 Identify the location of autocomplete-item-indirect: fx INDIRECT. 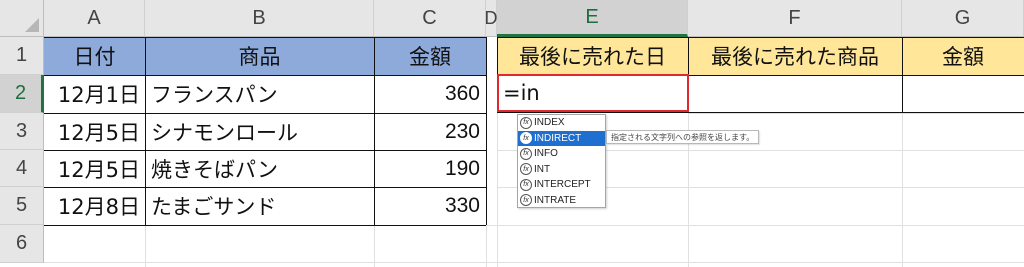
(561, 138).